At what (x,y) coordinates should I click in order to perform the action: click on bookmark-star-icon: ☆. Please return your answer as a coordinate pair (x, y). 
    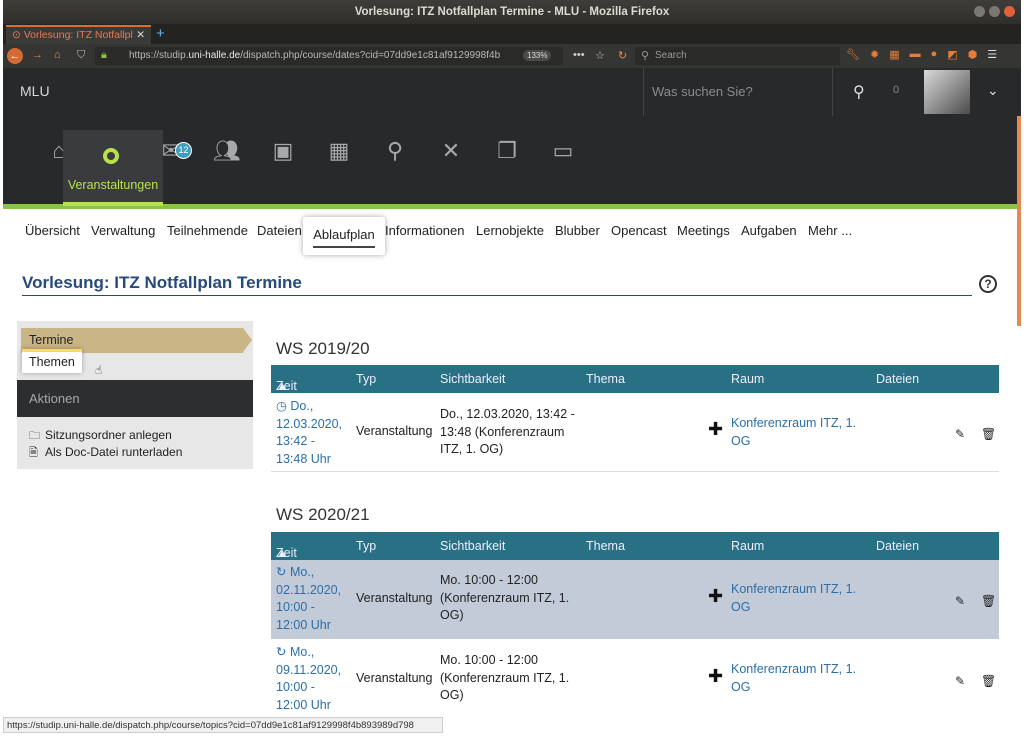
    Looking at the image, I should click on (600, 55).